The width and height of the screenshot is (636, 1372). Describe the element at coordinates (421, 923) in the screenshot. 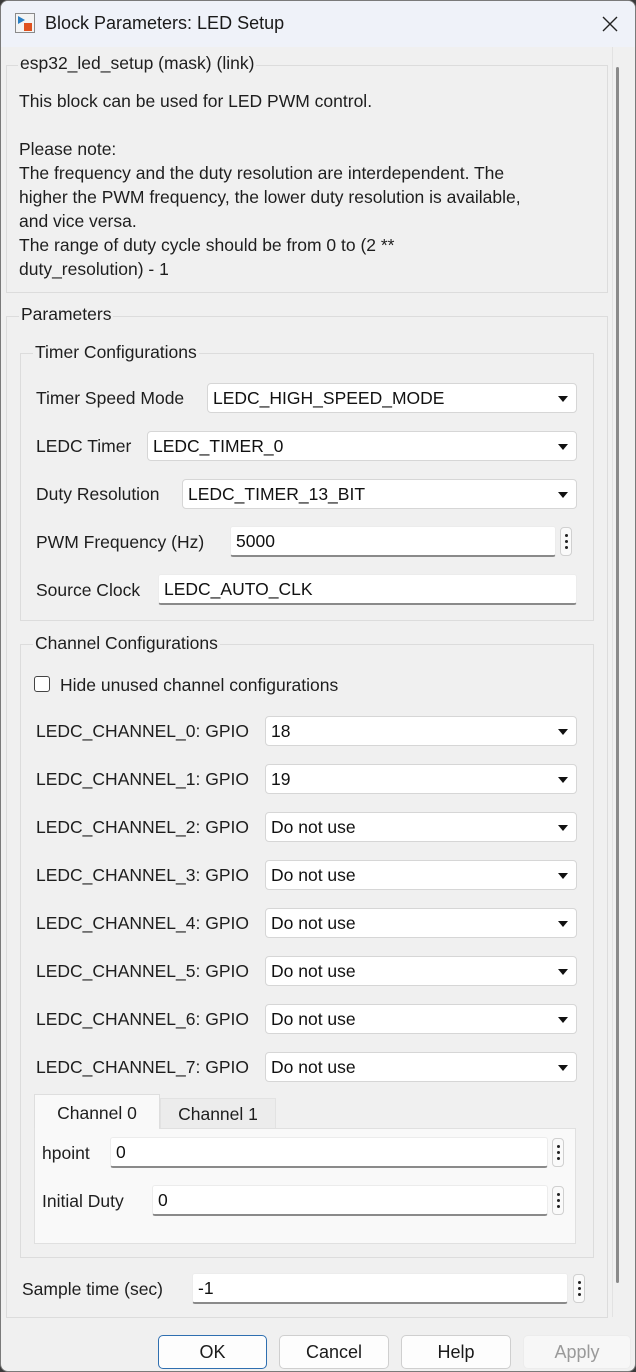

I see `channel-4-gpio-dropdown: Do not use` at that location.